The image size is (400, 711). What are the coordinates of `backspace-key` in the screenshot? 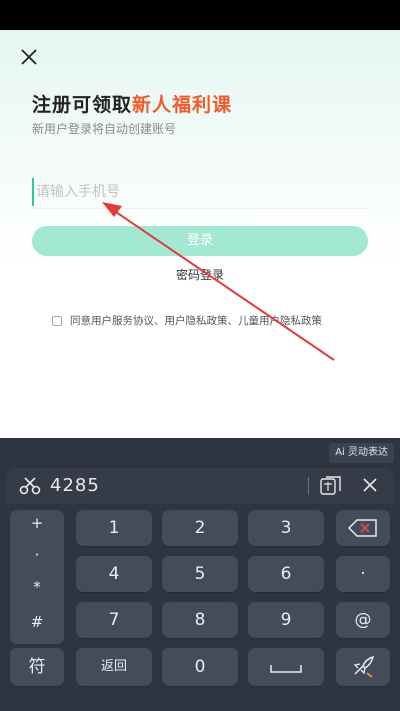 It's located at (363, 528).